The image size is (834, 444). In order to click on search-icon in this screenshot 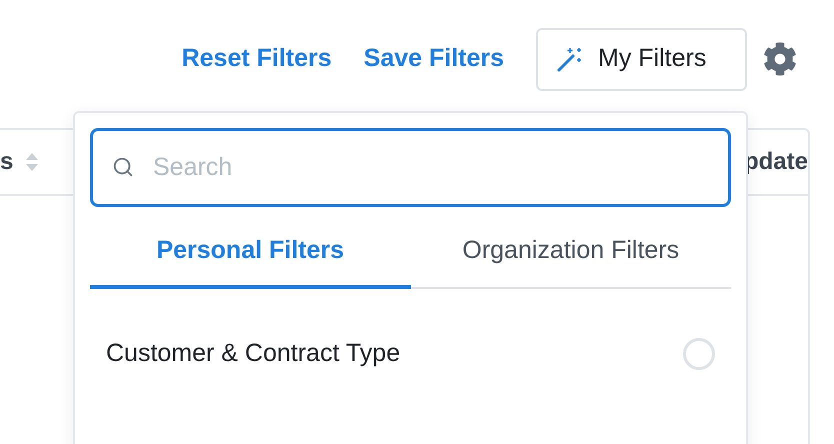, I will do `click(123, 167)`.